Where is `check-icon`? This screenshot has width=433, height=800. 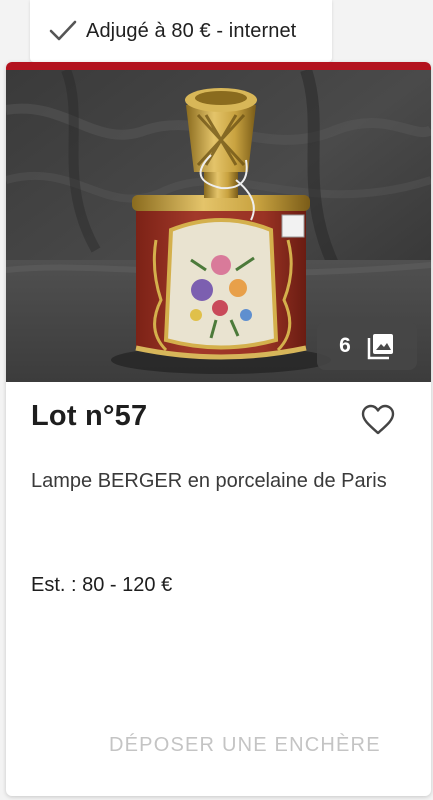
check-icon is located at coordinates (63, 31).